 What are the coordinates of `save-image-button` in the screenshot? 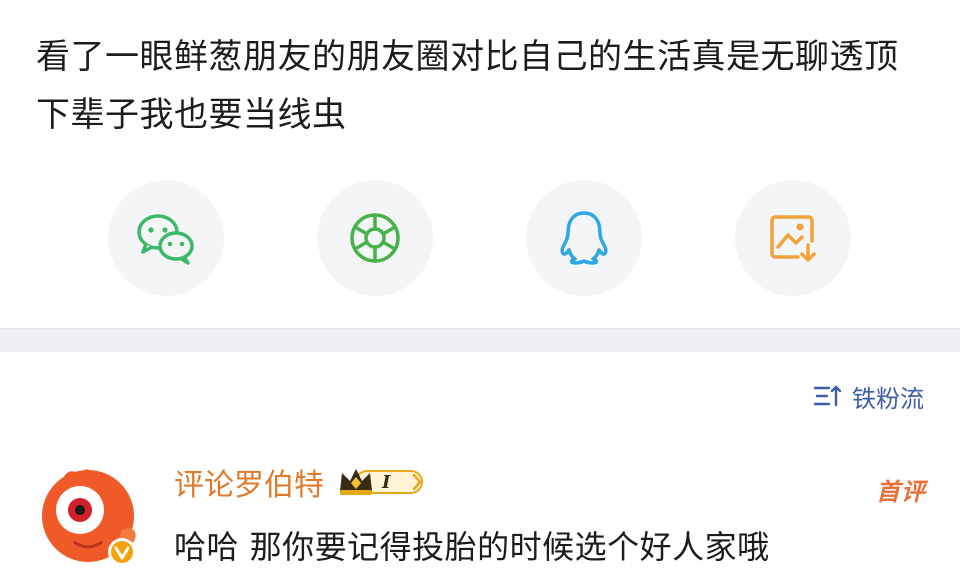 It's located at (793, 238).